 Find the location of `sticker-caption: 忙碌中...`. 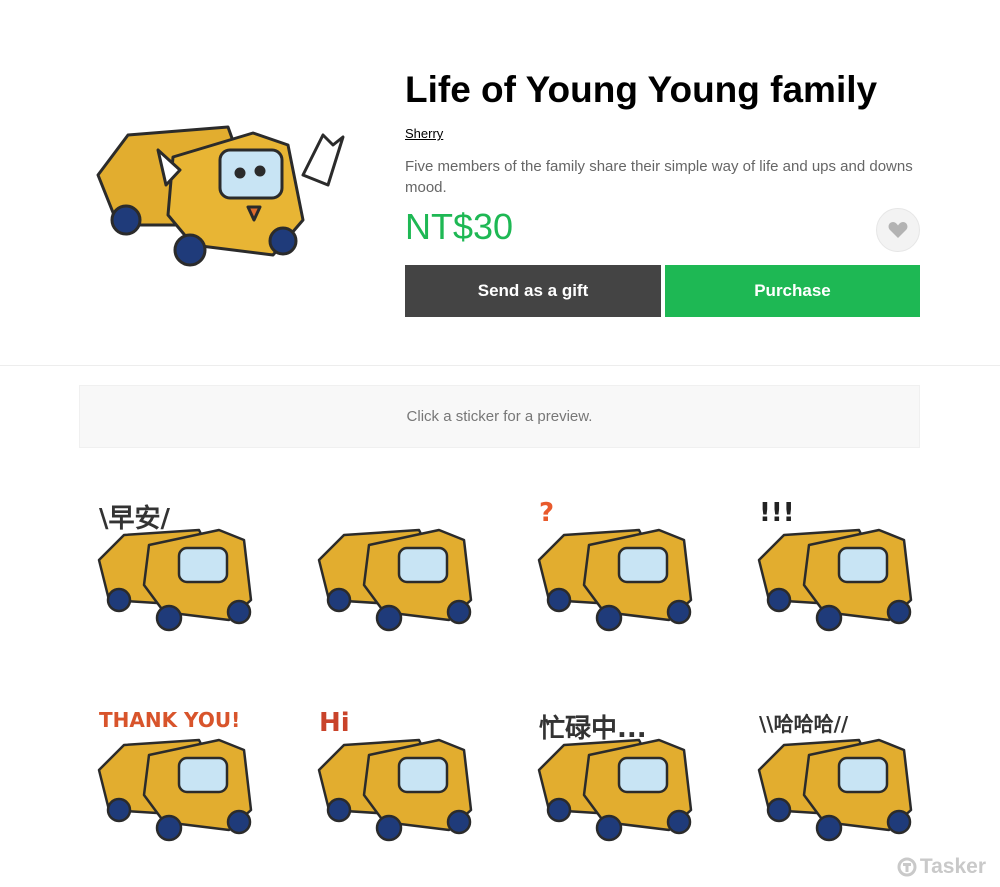

sticker-caption: 忙碌中... is located at coordinates (593, 729).